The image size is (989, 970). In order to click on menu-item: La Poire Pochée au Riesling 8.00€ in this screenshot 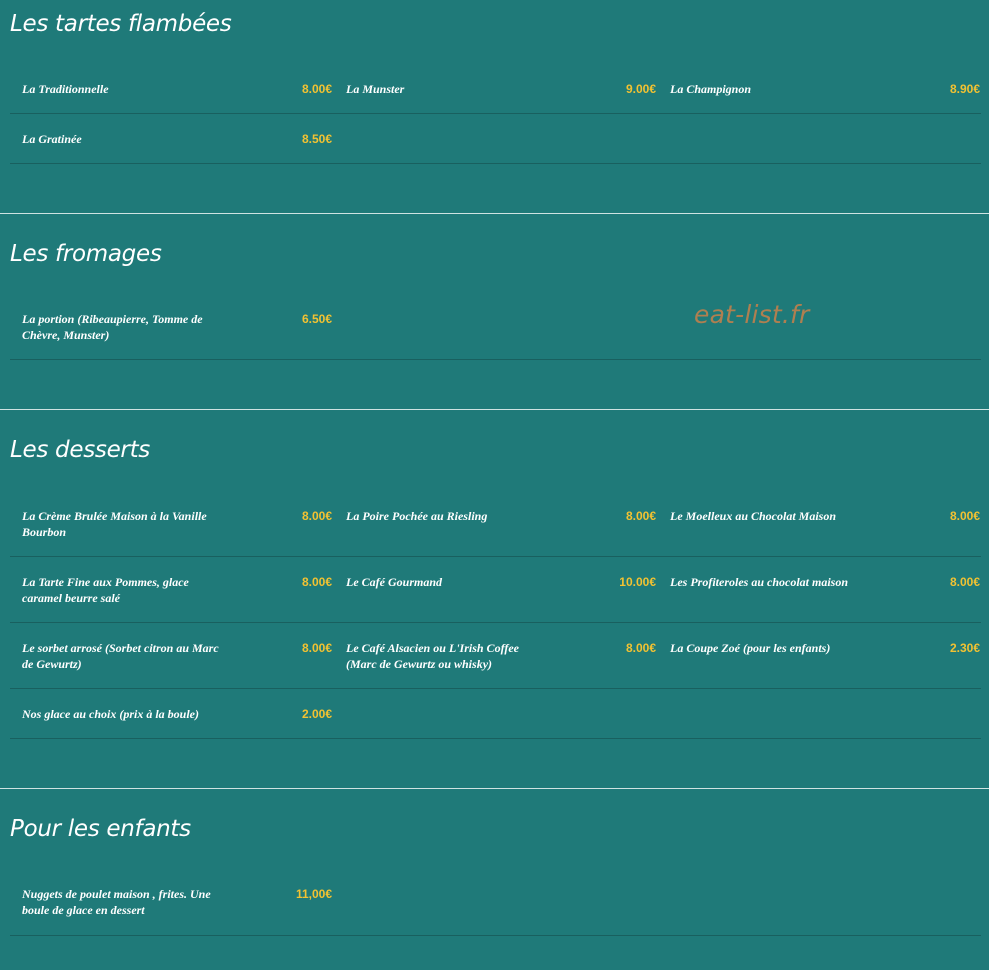, I will do `click(496, 533)`.